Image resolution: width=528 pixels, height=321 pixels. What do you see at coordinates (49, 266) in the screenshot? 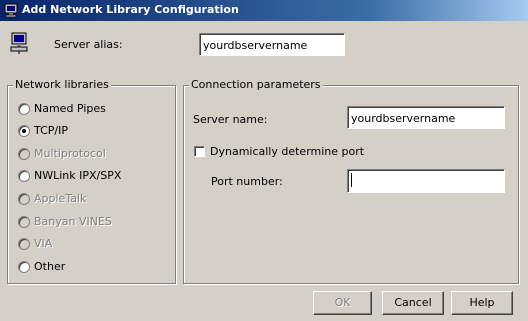
I see `radio-label-other: Other` at bounding box center [49, 266].